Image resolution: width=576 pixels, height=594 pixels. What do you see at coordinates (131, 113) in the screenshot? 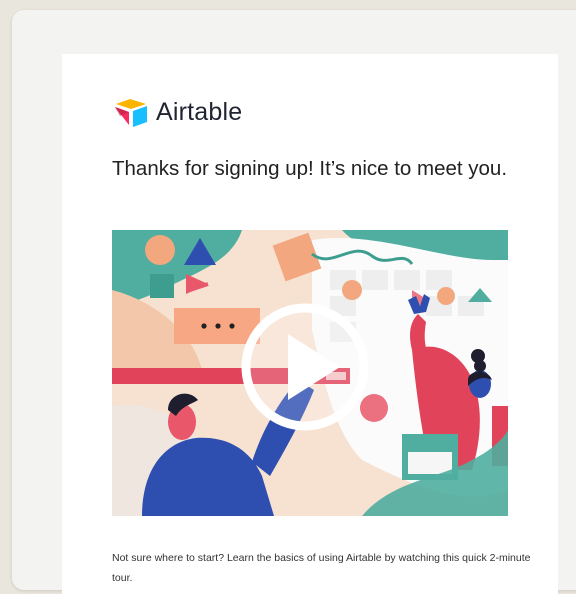
I see `airtable-logo-icon` at bounding box center [131, 113].